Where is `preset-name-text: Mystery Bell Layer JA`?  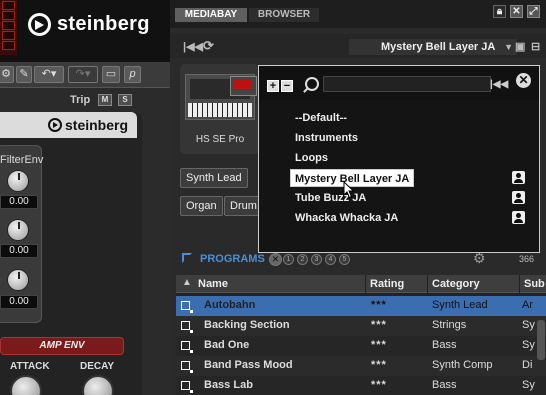 preset-name-text: Mystery Bell Layer JA is located at coordinates (438, 47).